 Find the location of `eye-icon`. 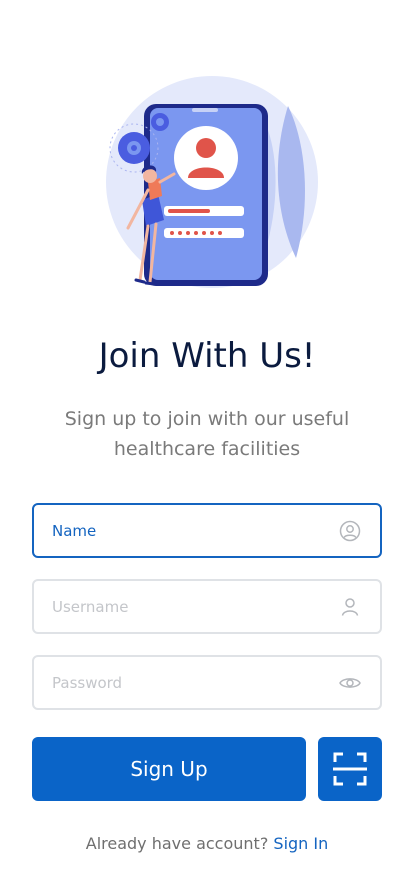

eye-icon is located at coordinates (350, 683).